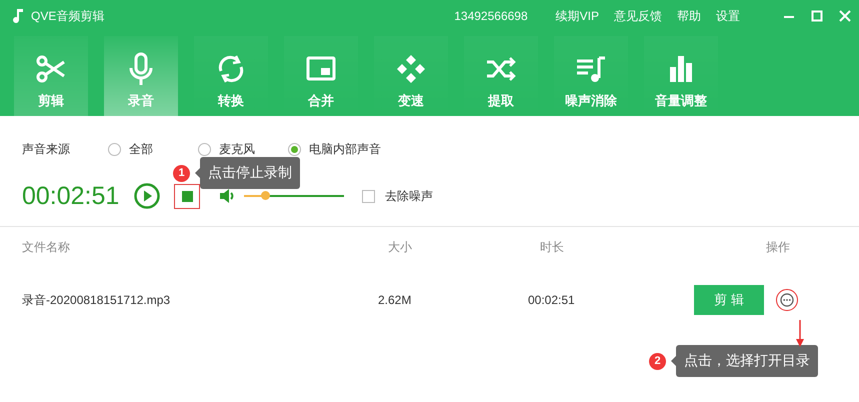  Describe the element at coordinates (18, 16) in the screenshot. I see `music-note-icon` at that location.